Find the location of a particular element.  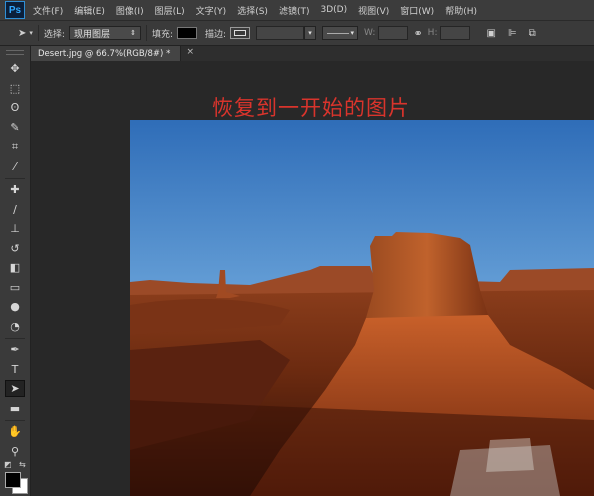

select-label: 选择: is located at coordinates (54, 34).